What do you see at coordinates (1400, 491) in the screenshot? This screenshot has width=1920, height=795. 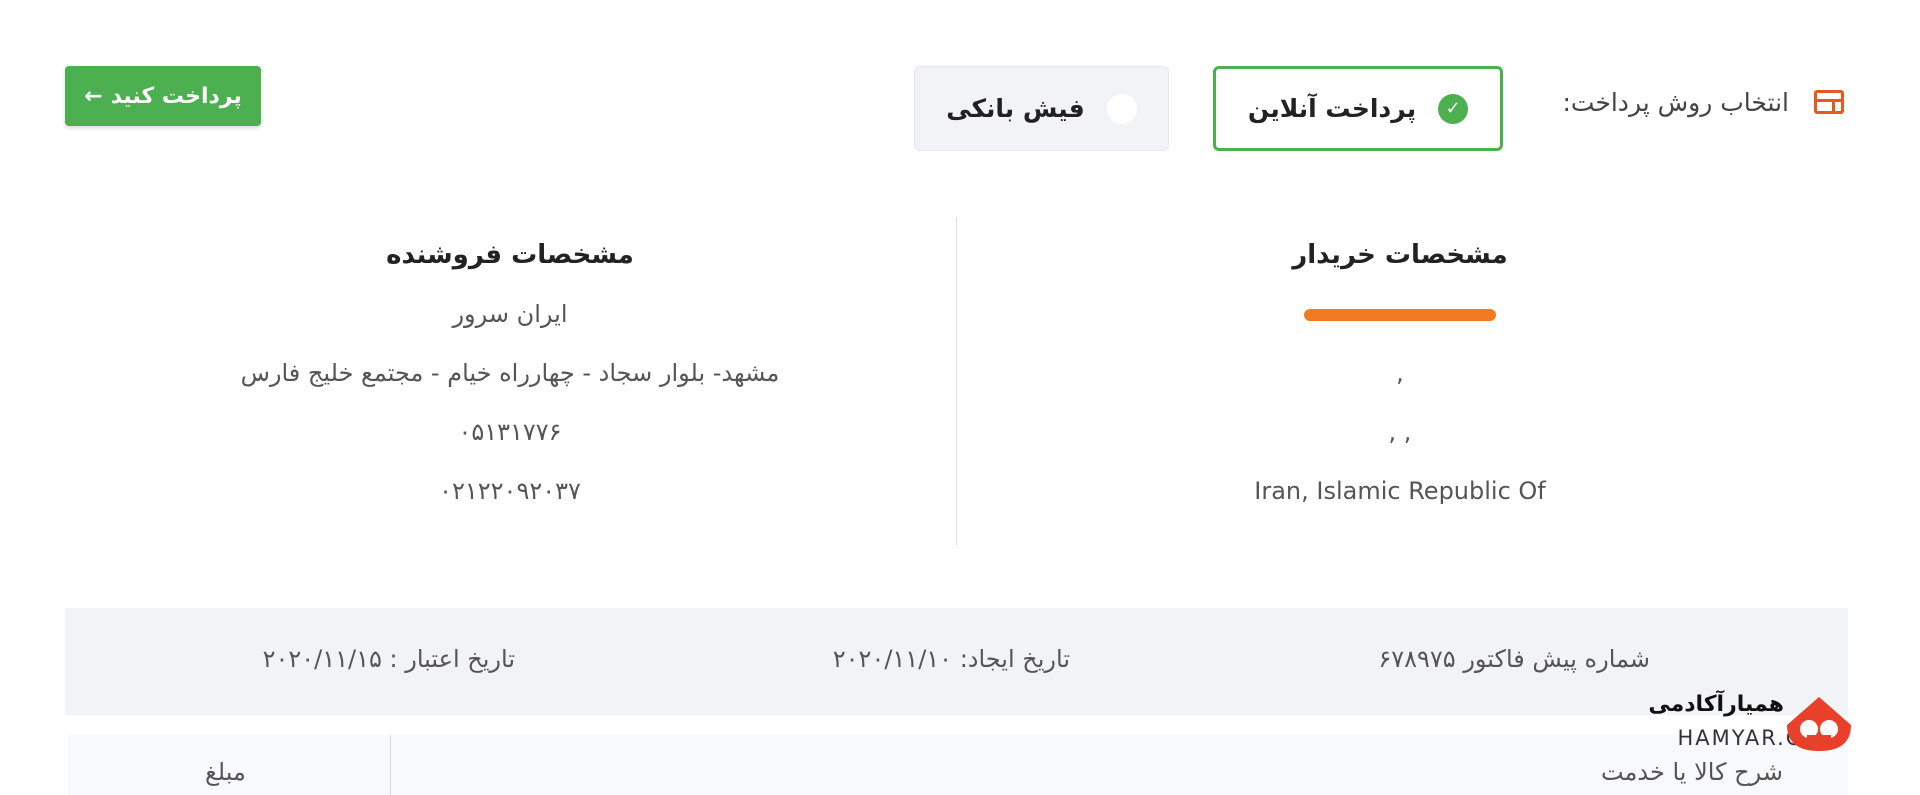 I see `buyer-country: Iran, Islamic Republic Of` at bounding box center [1400, 491].